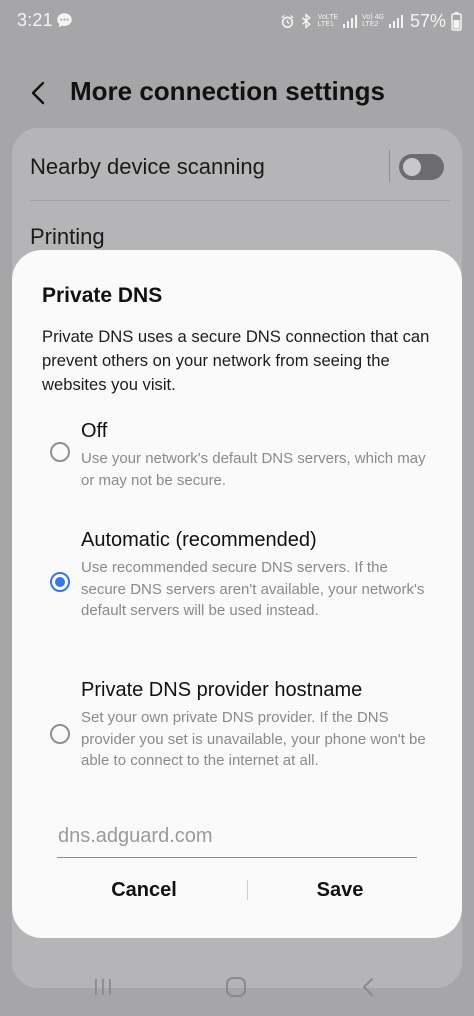 The image size is (474, 1016). What do you see at coordinates (421, 167) in the screenshot?
I see `nearby-scanning-toggle` at bounding box center [421, 167].